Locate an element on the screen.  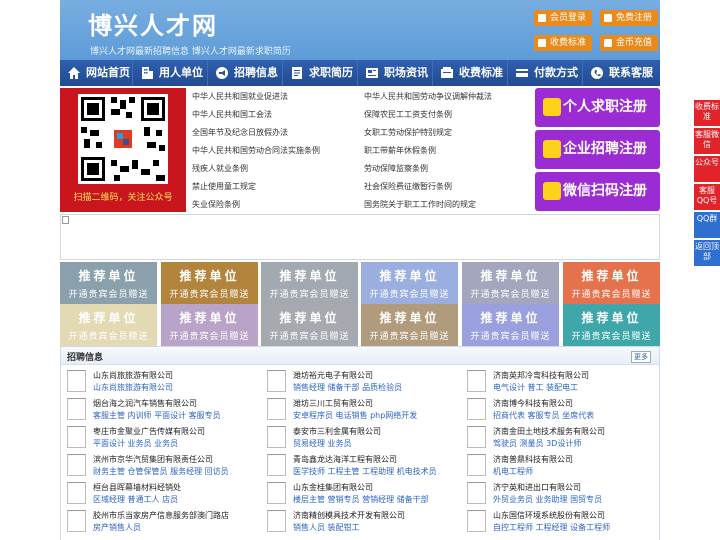
job-positions: 贸易经理 业务员 is located at coordinates (322, 443).